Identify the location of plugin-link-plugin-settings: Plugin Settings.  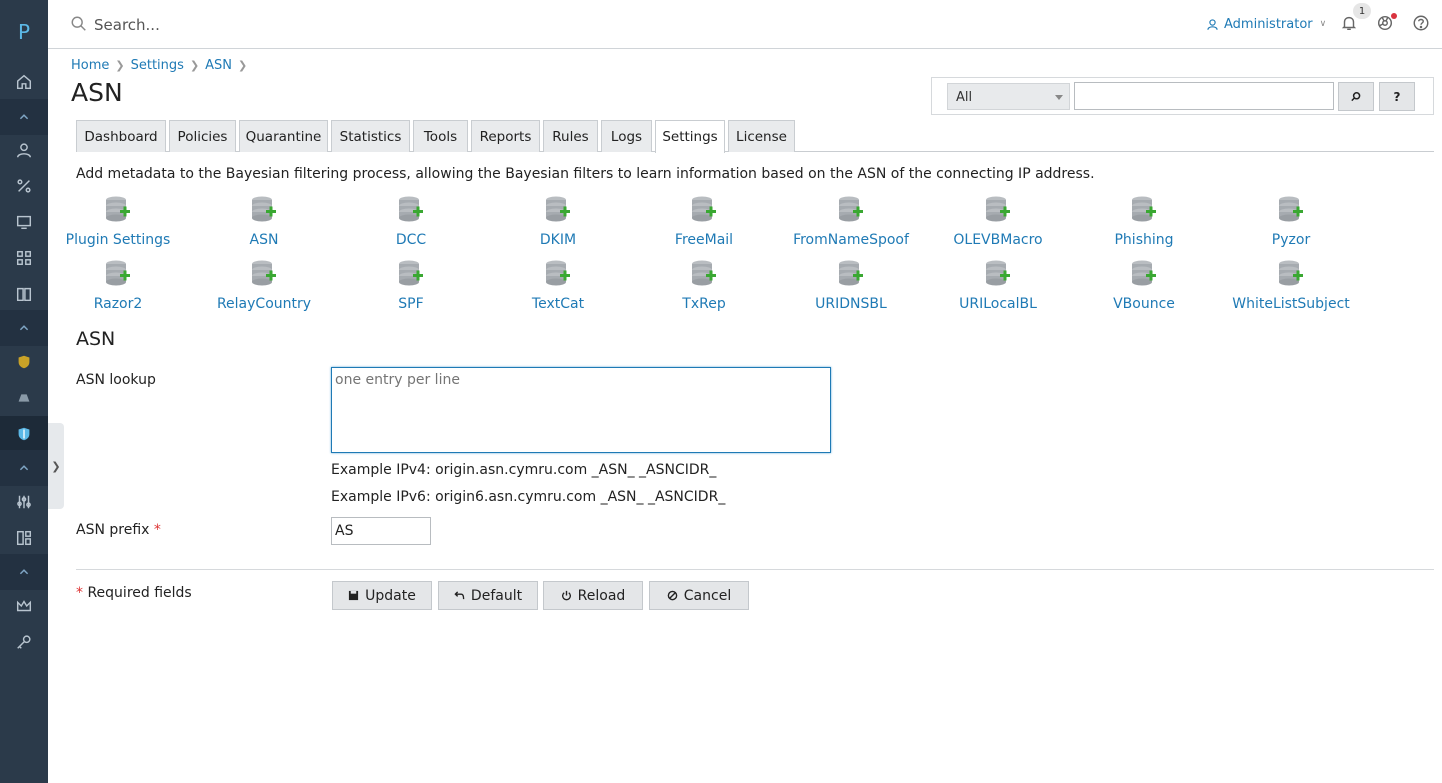
(118, 221).